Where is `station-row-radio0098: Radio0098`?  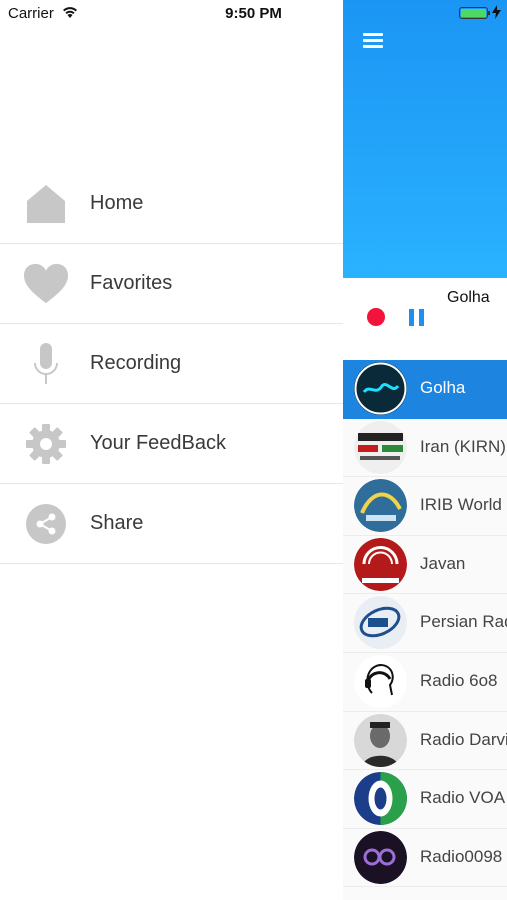
station-row-radio0098: Radio0098 is located at coordinates (425, 858).